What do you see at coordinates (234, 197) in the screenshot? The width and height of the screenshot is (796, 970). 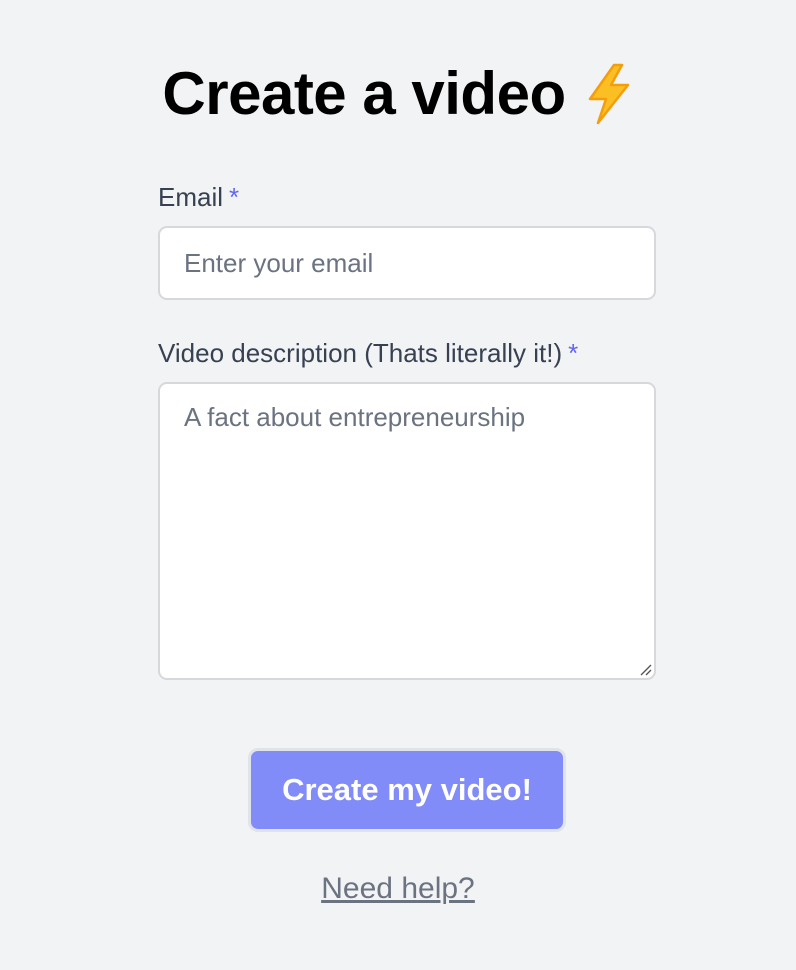 I see `email-required-marker: *` at bounding box center [234, 197].